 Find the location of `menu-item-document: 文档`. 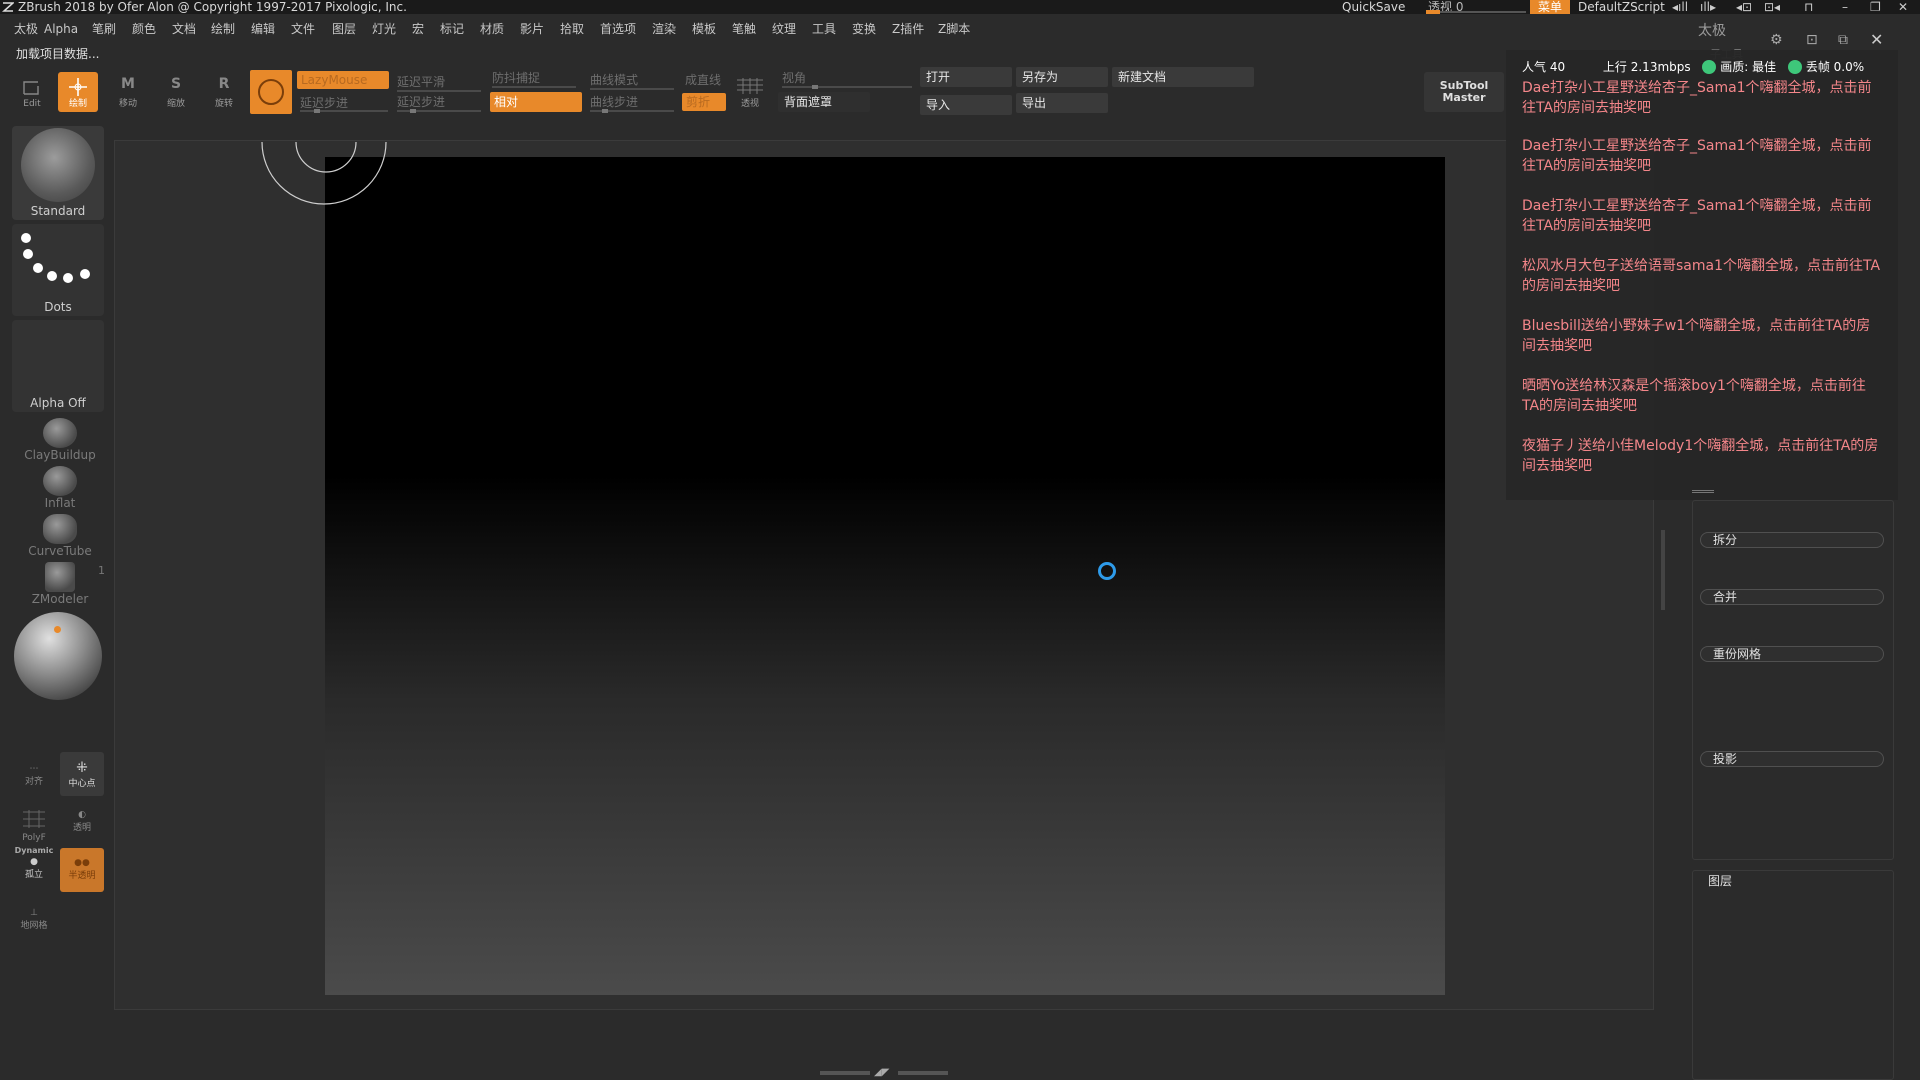

menu-item-document: 文档 is located at coordinates (184, 29).